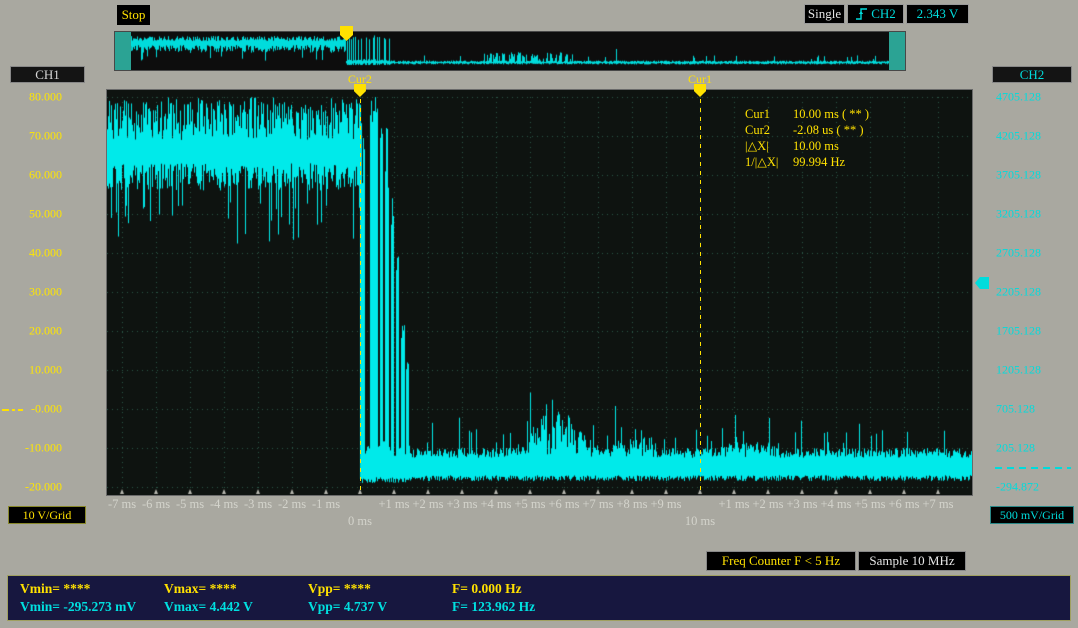  Describe the element at coordinates (982, 283) in the screenshot. I see `trigger-level-marker` at that location.